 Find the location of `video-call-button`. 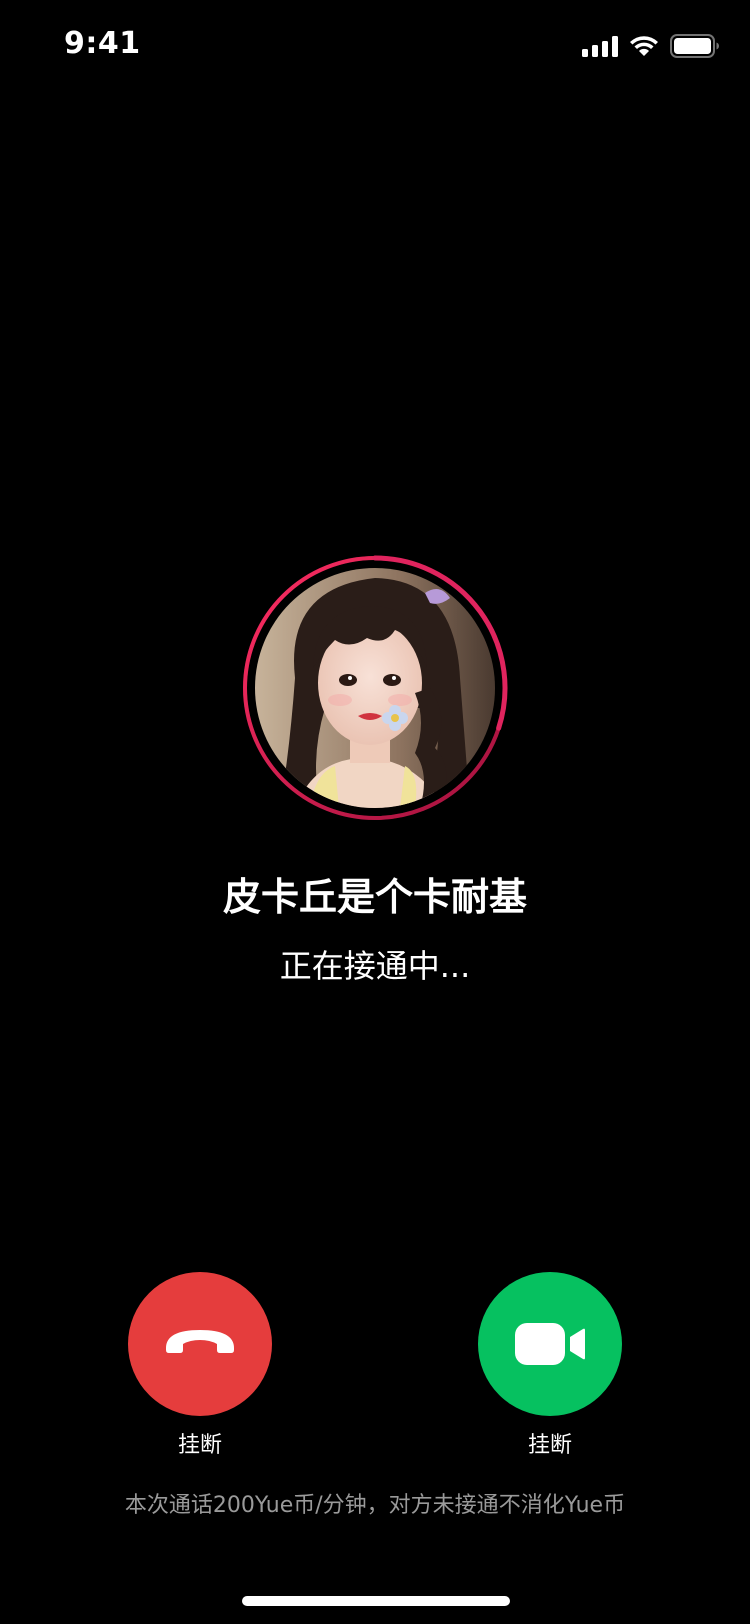

video-call-button is located at coordinates (550, 1344).